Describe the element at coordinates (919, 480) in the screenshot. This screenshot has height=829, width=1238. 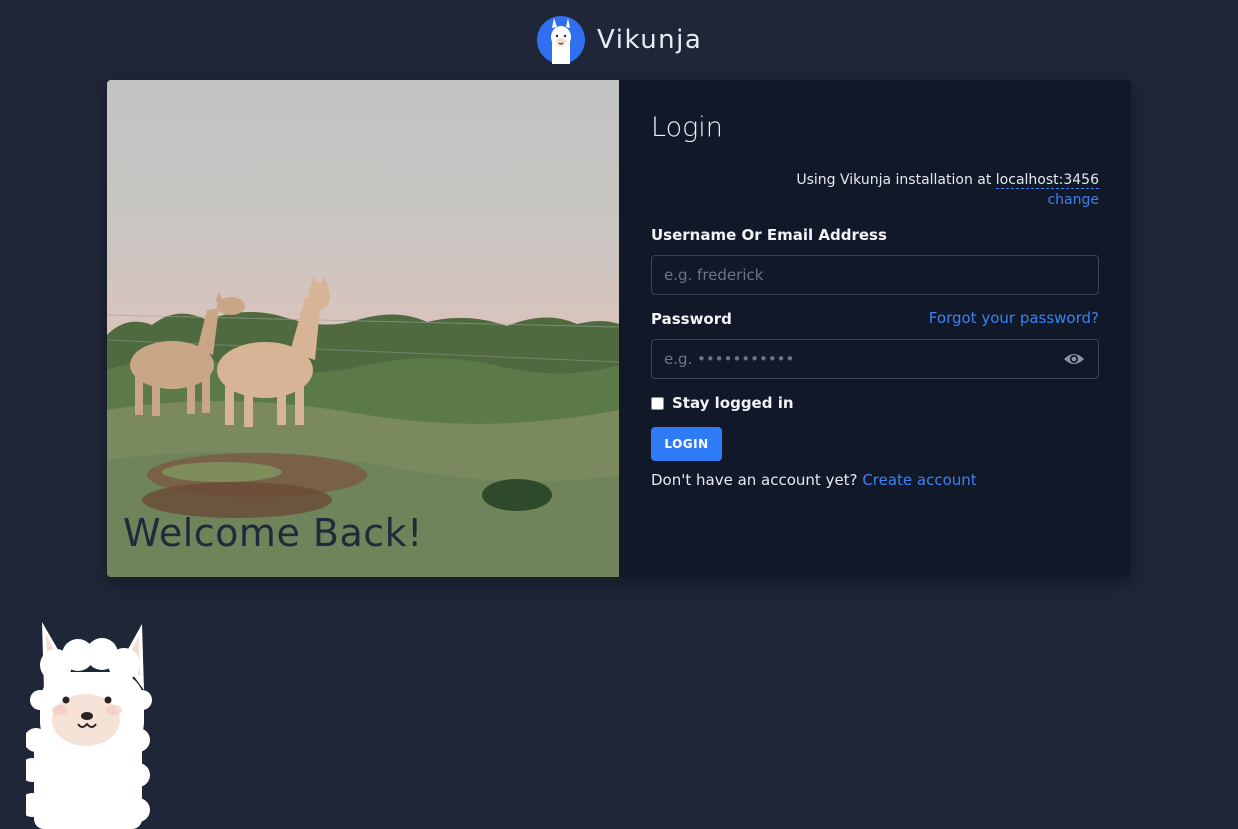
I see `create-account-link: Create account` at that location.